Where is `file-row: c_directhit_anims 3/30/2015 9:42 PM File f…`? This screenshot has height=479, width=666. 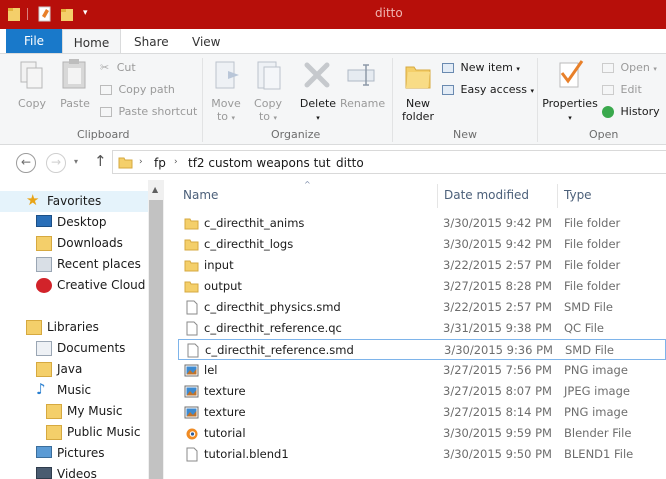
file-row: c_directhit_anims 3/30/2015 9:42 PM File f… is located at coordinates (422, 223).